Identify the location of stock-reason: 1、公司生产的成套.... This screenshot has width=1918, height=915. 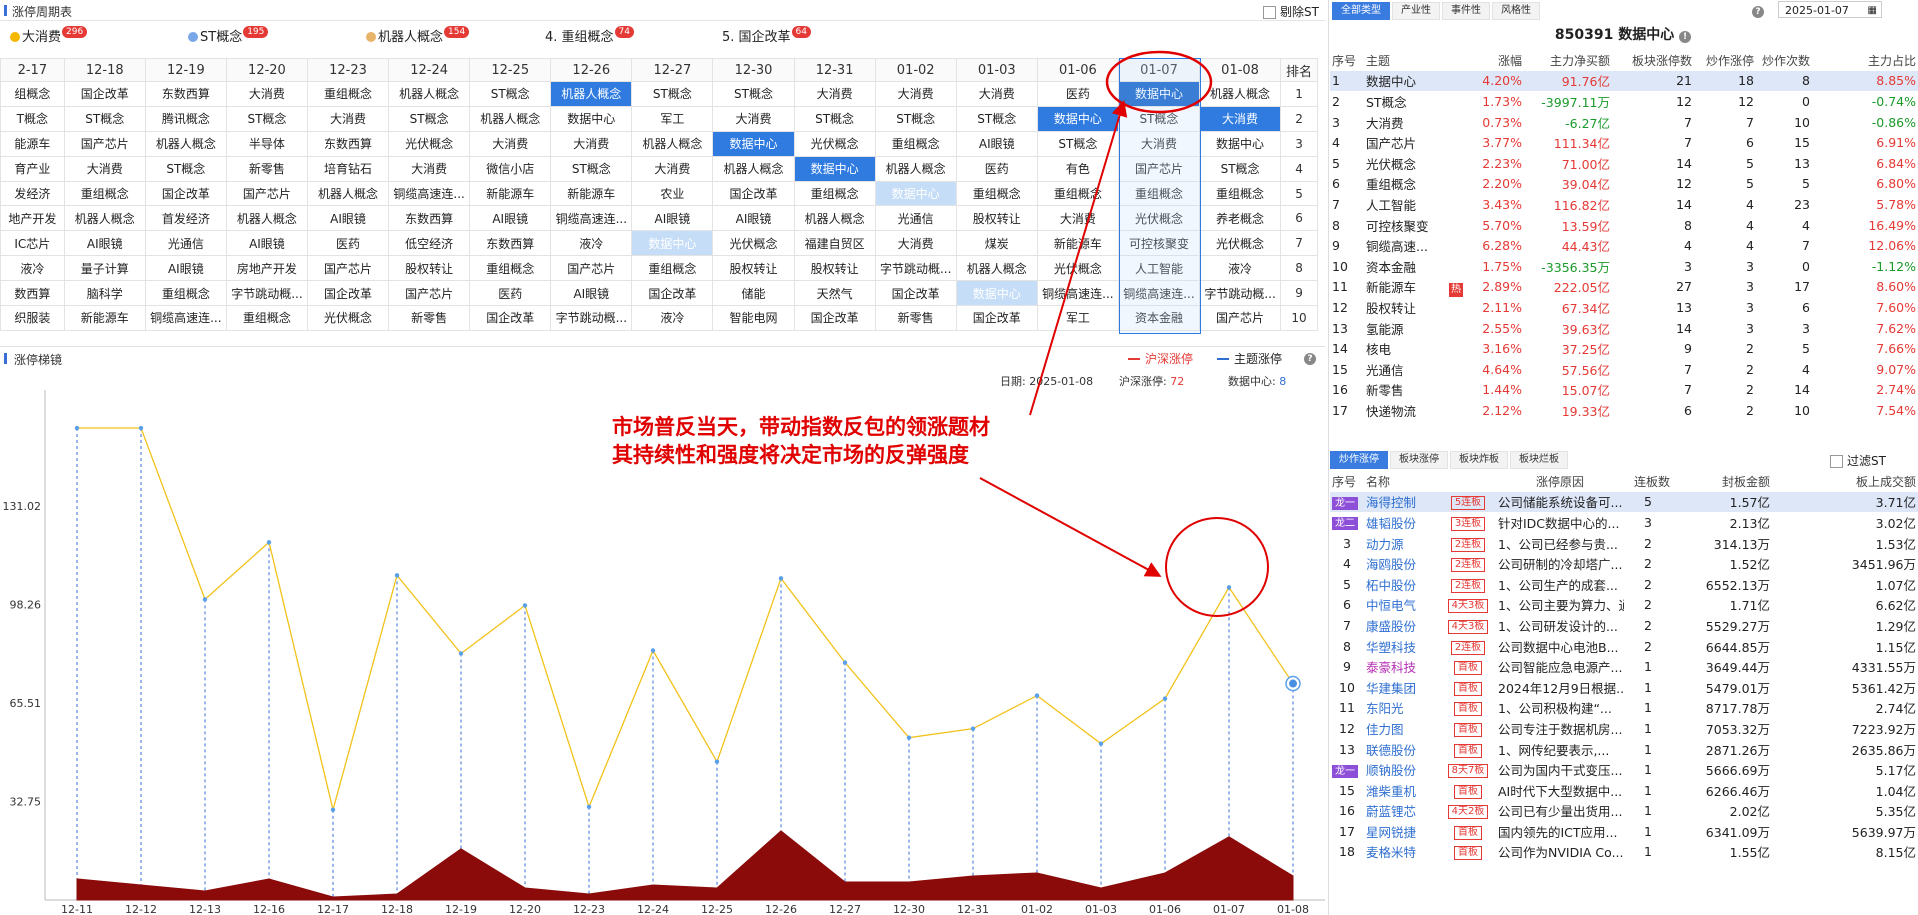
(1560, 584).